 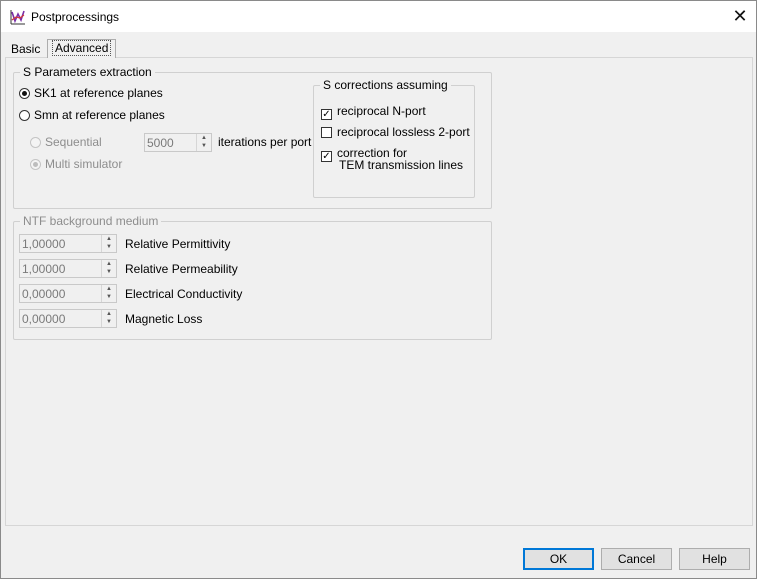 I want to click on relative-permittivity-stepper: 1,00000 ▲ ▼, so click(x=68, y=243).